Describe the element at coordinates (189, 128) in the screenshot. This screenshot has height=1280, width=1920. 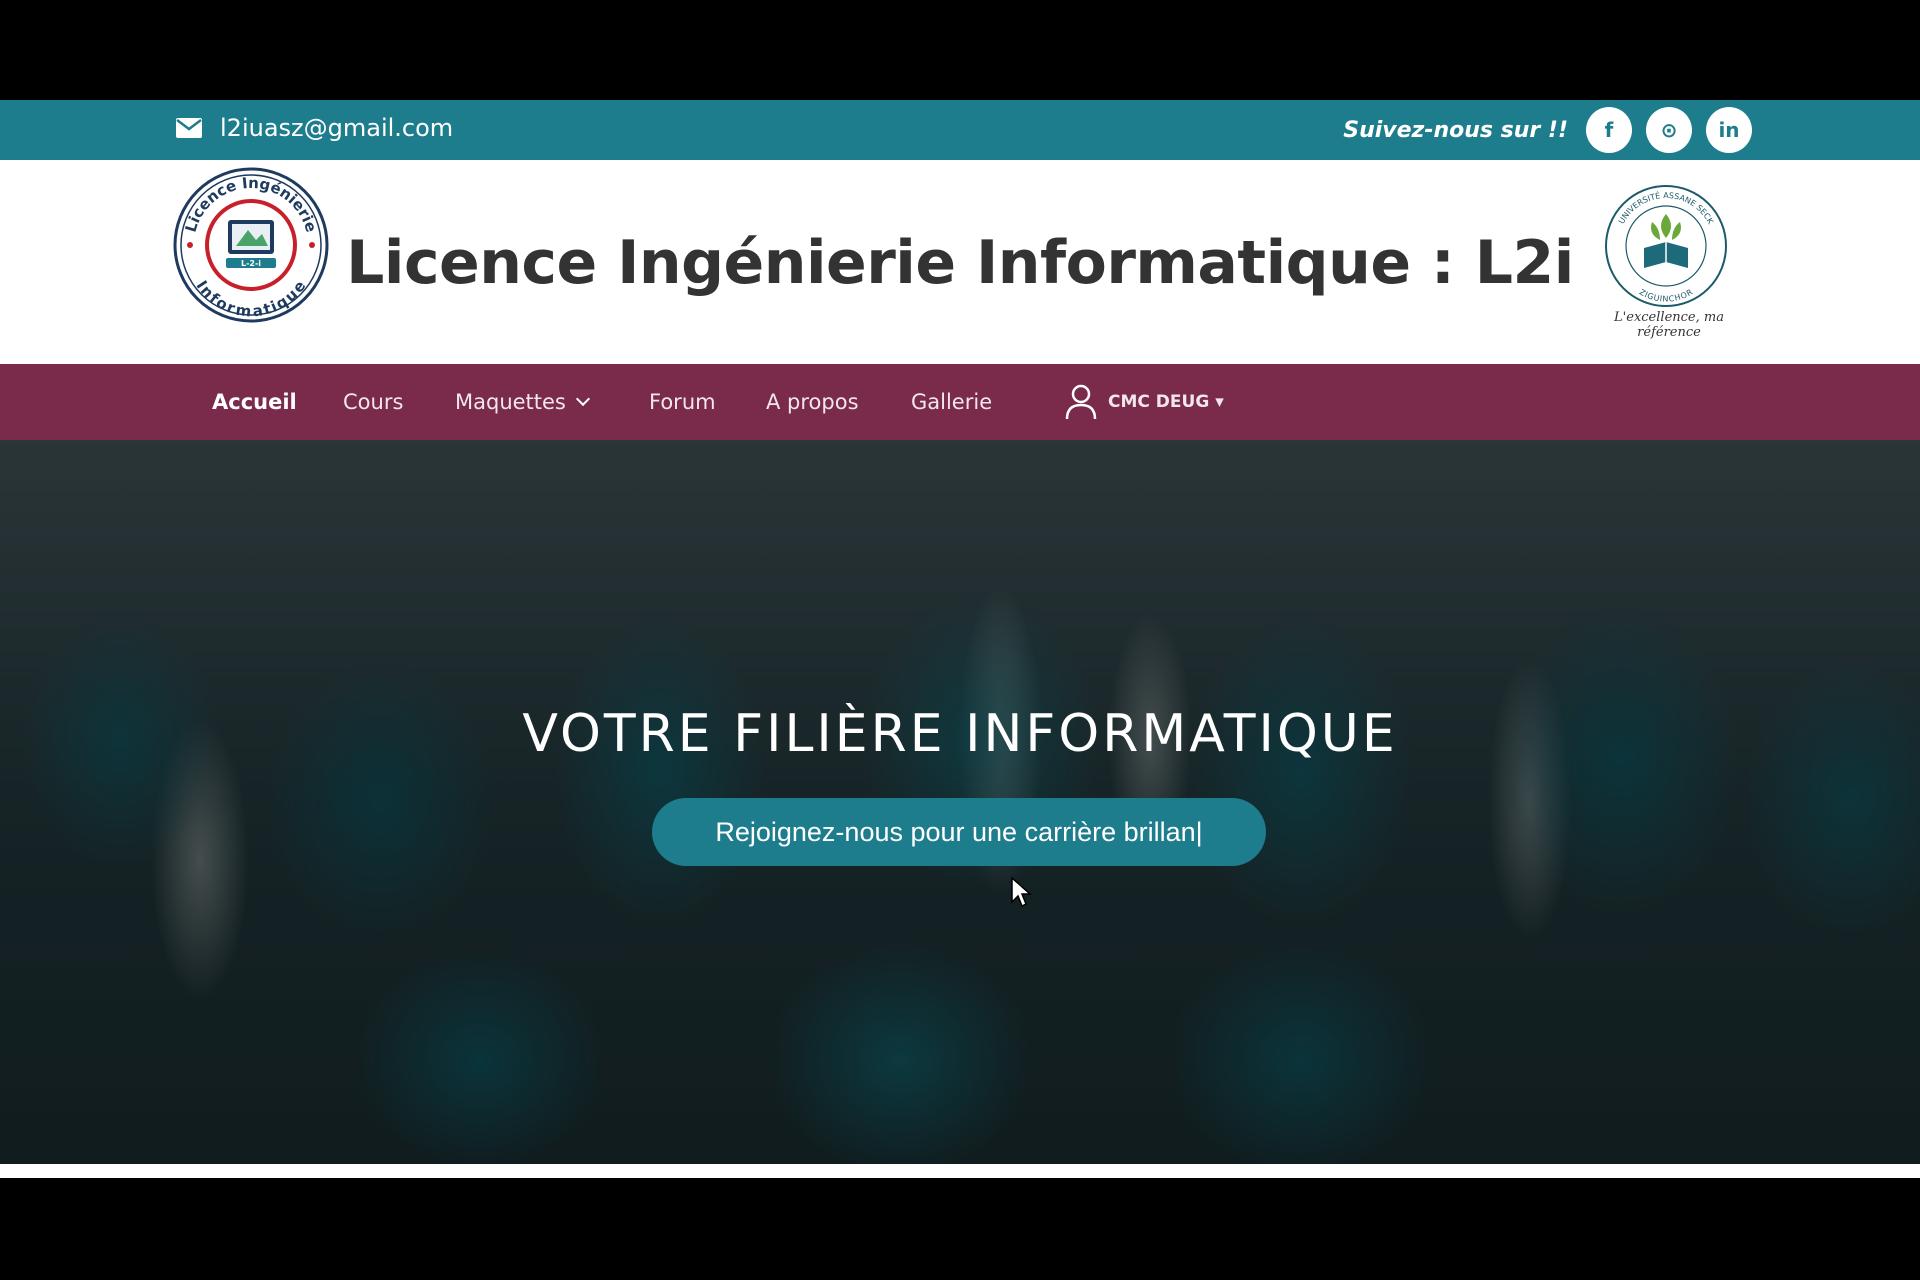
I see `mail-icon` at that location.